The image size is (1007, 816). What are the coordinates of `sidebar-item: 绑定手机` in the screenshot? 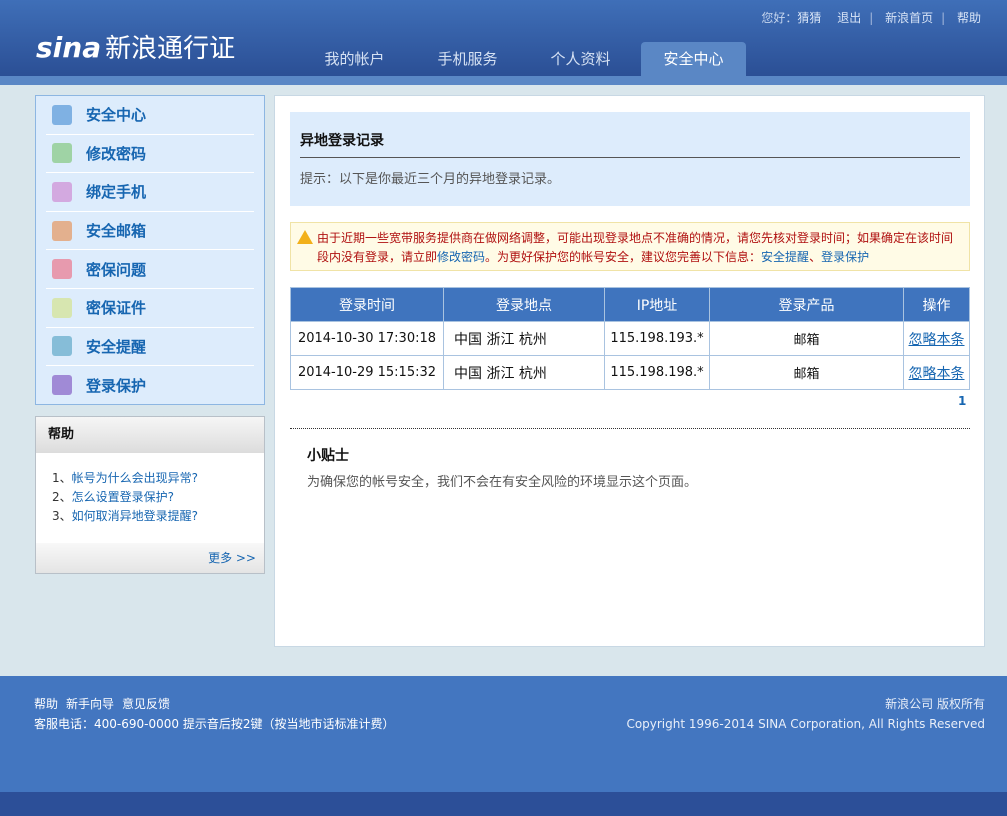 It's located at (150, 192).